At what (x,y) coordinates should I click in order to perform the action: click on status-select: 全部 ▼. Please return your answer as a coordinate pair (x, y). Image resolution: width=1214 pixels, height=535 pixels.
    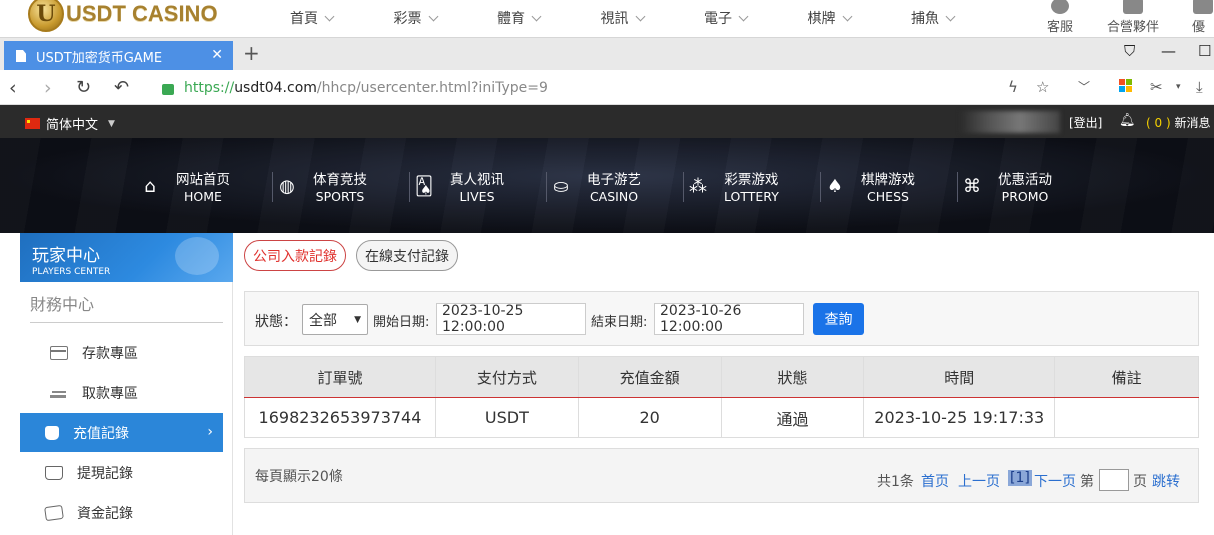
    Looking at the image, I should click on (335, 319).